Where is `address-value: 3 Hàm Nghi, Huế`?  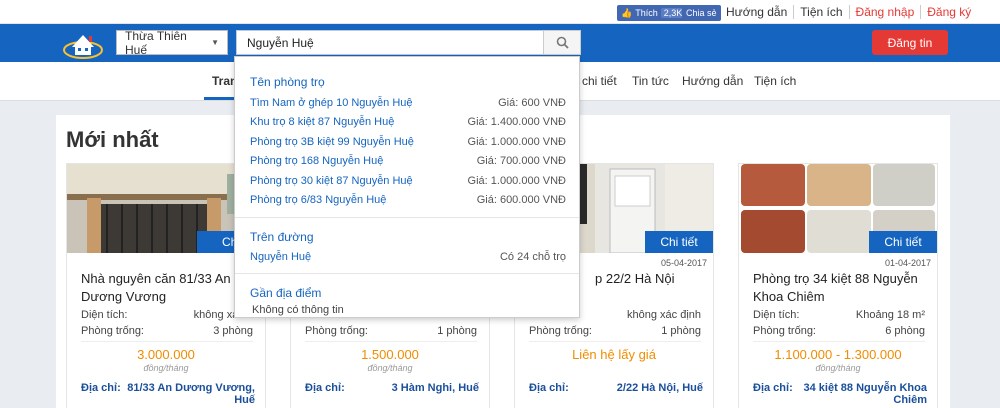 address-value: 3 Hàm Nghi, Huế is located at coordinates (435, 388).